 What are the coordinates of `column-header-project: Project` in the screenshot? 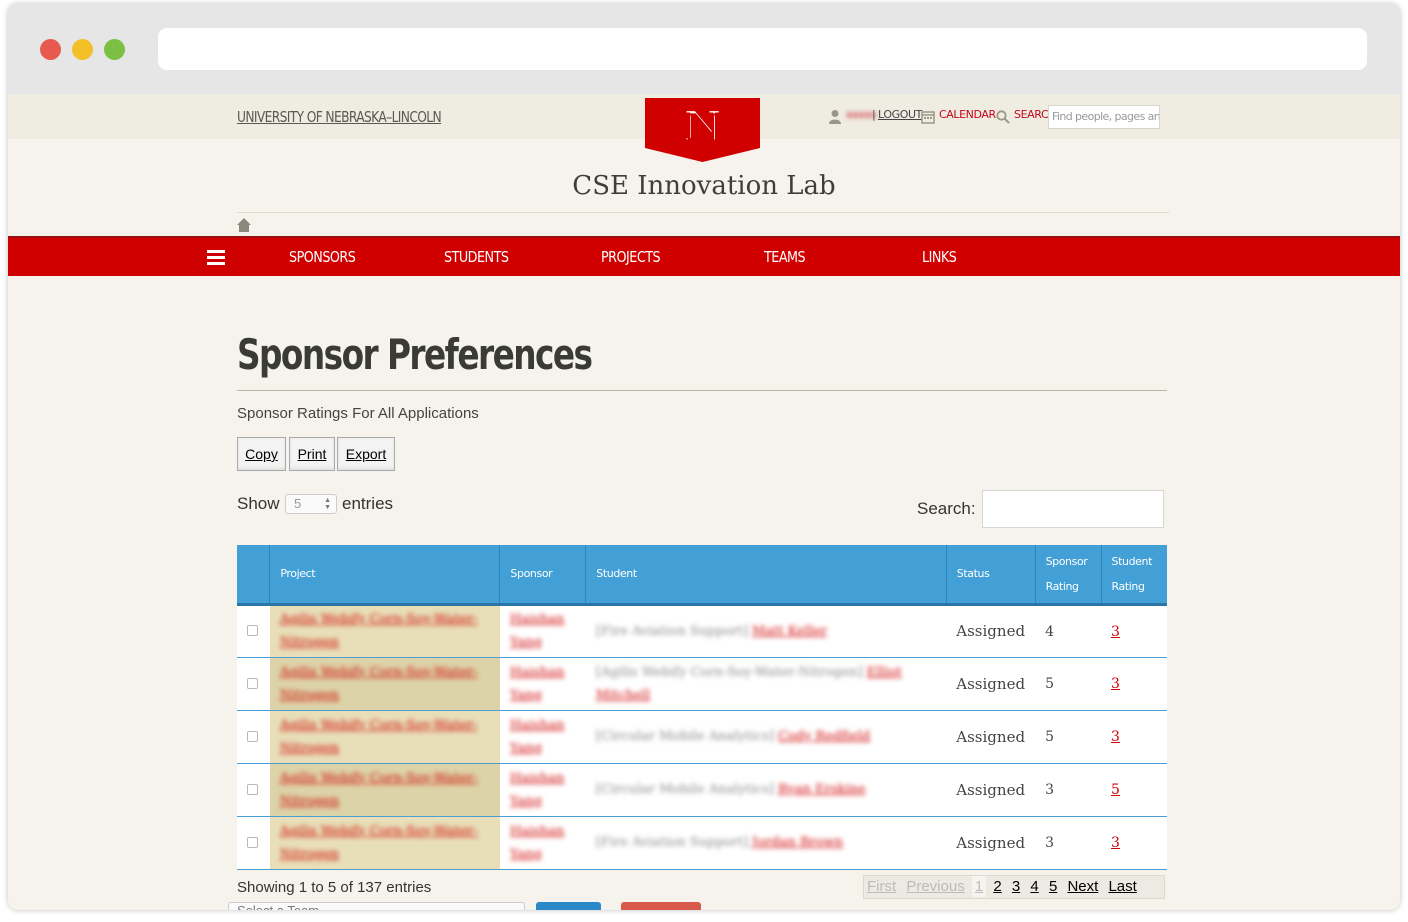 It's located at (385, 575).